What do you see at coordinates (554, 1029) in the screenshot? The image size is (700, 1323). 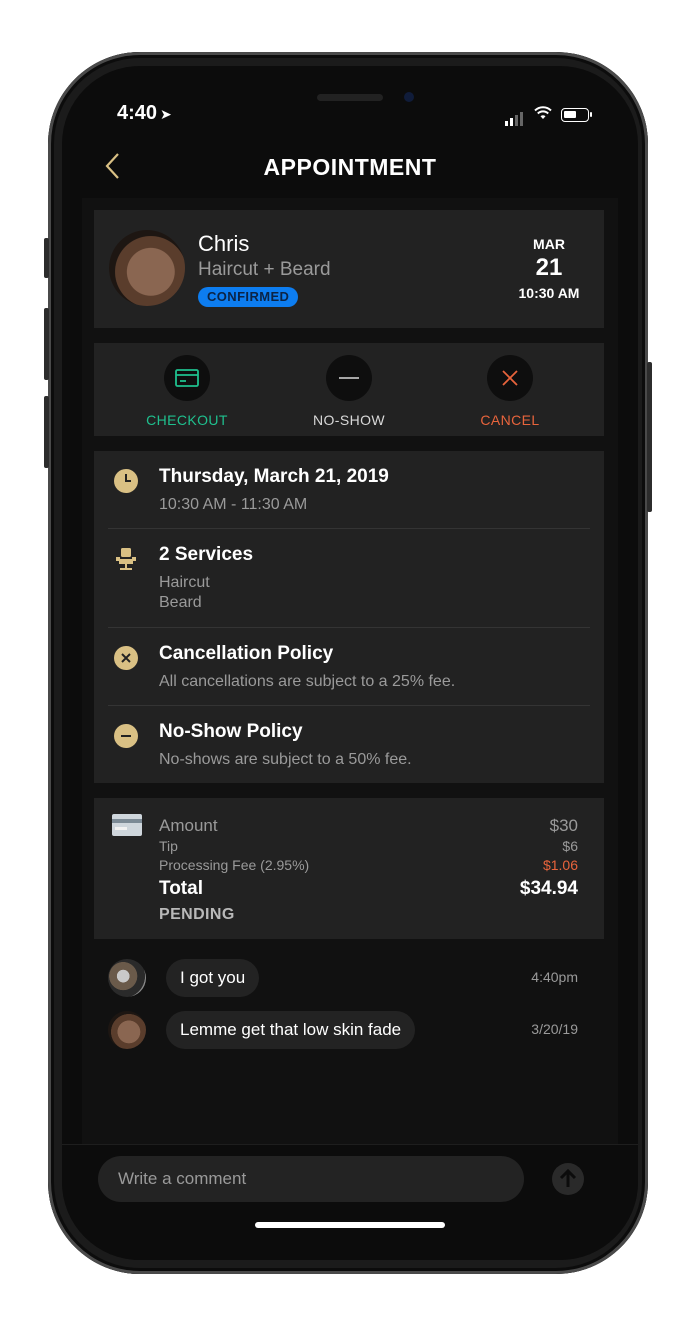 I see `message-time: 3/20/19` at bounding box center [554, 1029].